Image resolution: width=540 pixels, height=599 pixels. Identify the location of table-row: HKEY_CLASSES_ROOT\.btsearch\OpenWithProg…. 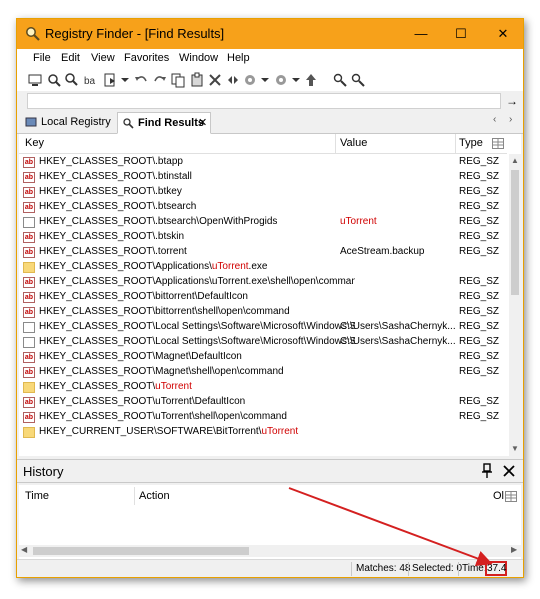
(263, 222).